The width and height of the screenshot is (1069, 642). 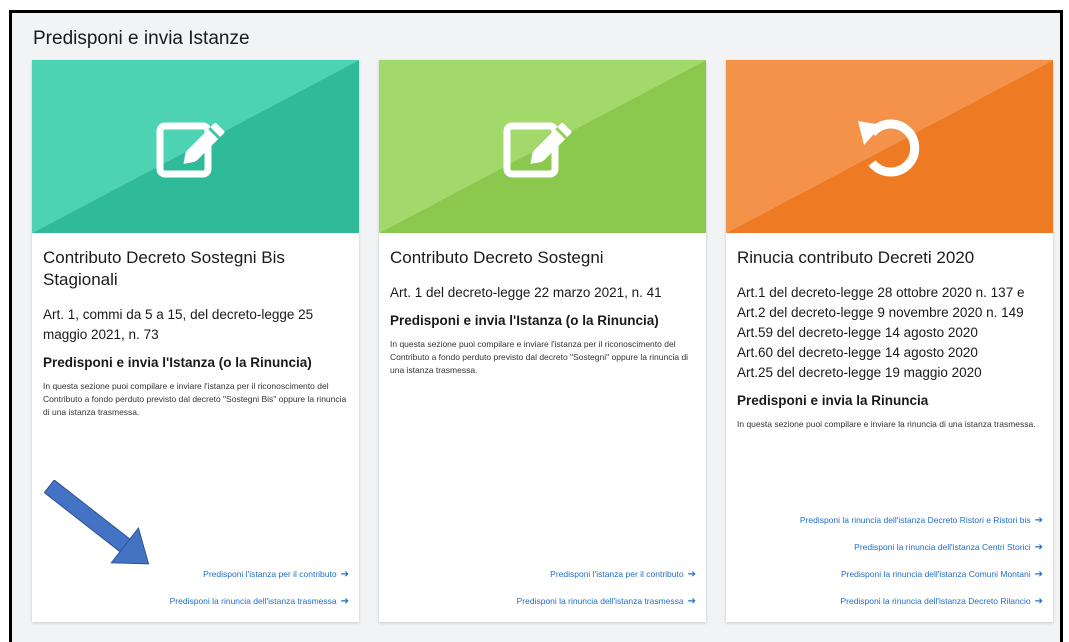 What do you see at coordinates (141, 38) in the screenshot?
I see `section-title: Predisponi e invia Istanze` at bounding box center [141, 38].